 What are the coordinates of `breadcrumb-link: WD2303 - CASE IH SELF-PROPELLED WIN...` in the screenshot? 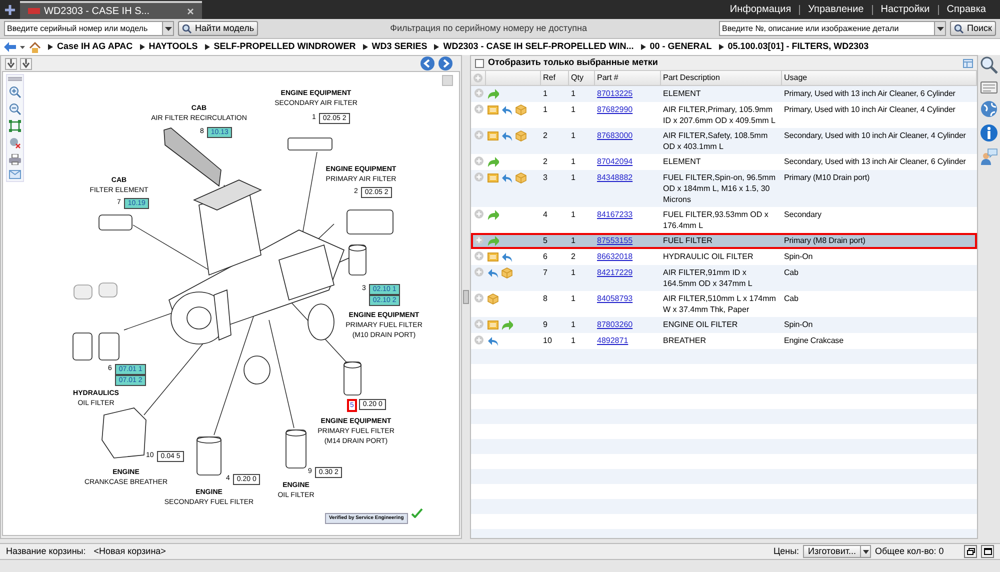 It's located at (538, 47).